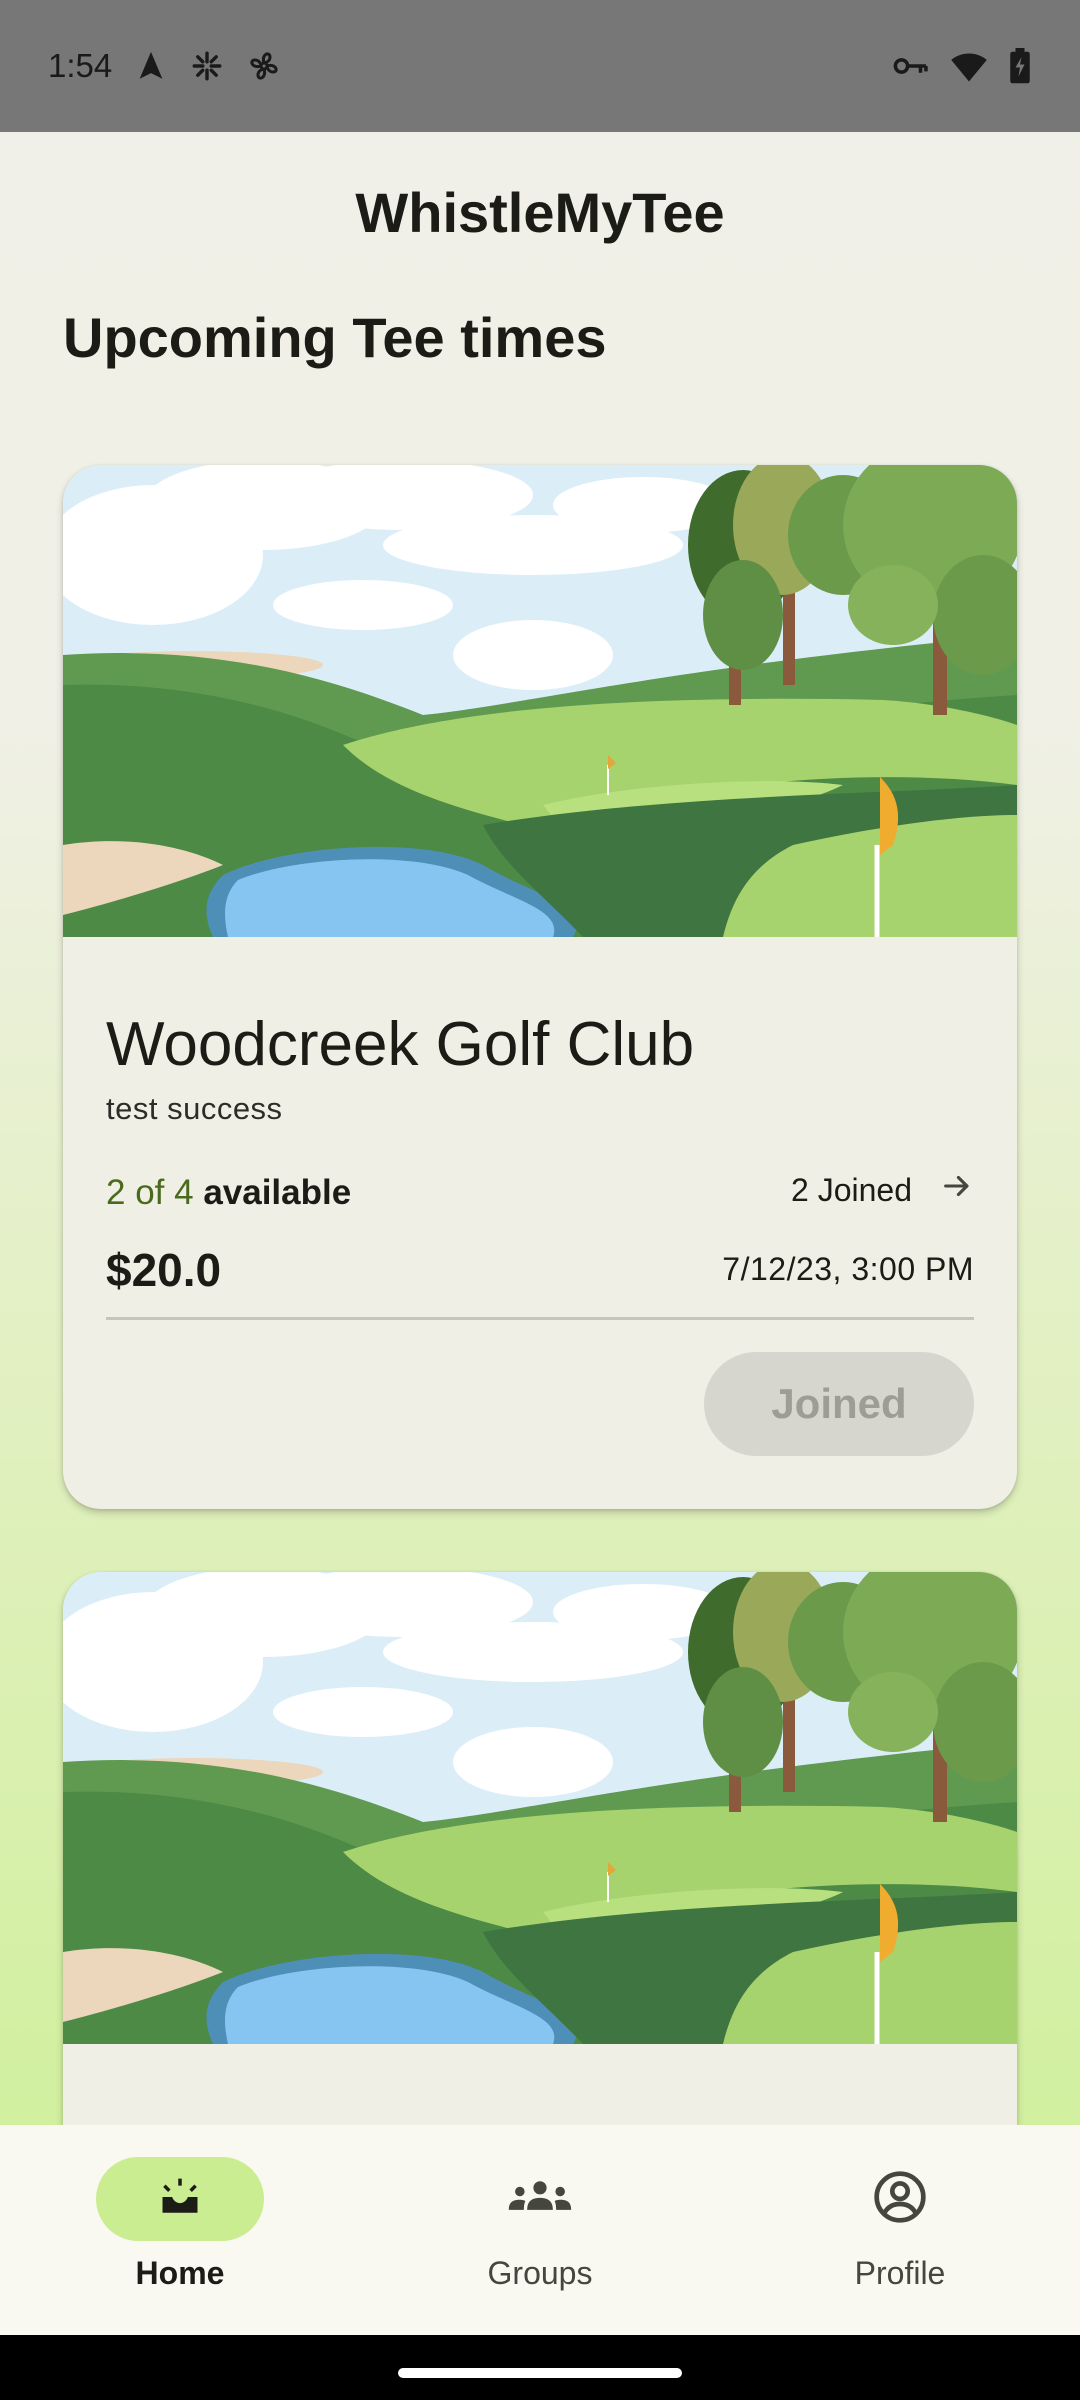 The width and height of the screenshot is (1080, 2400). I want to click on nav-item-groups: Groups, so click(540, 2230).